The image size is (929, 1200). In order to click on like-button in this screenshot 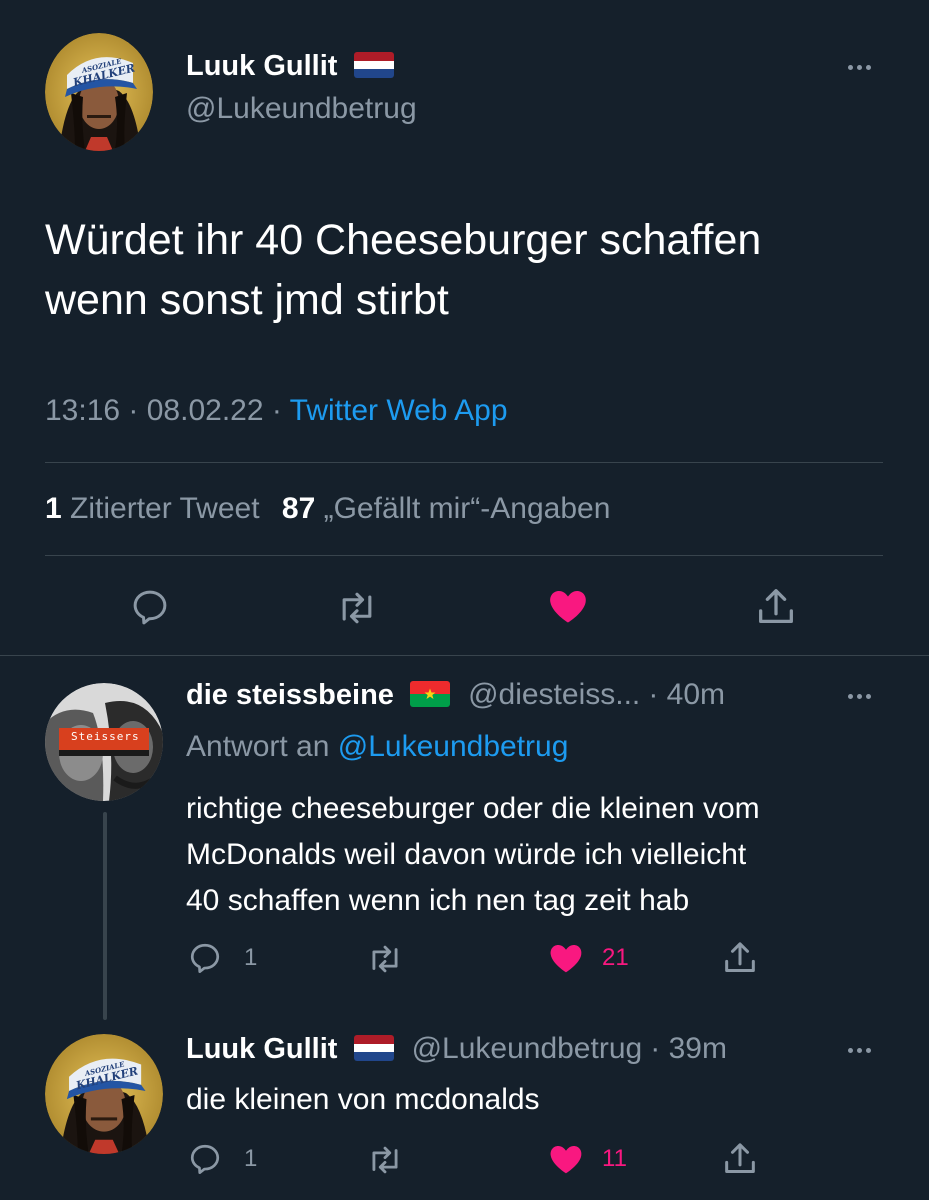, I will do `click(568, 606)`.